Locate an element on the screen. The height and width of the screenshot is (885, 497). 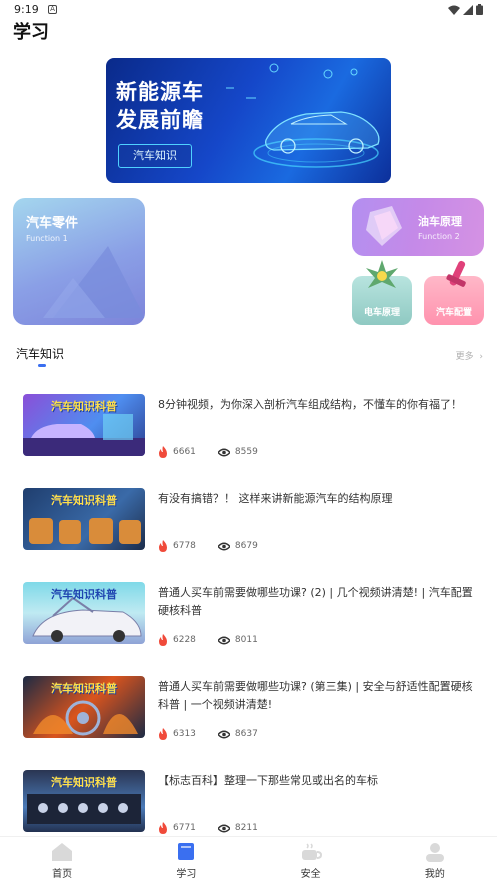
video-stats: 6313 8637 is located at coordinates (219, 734).